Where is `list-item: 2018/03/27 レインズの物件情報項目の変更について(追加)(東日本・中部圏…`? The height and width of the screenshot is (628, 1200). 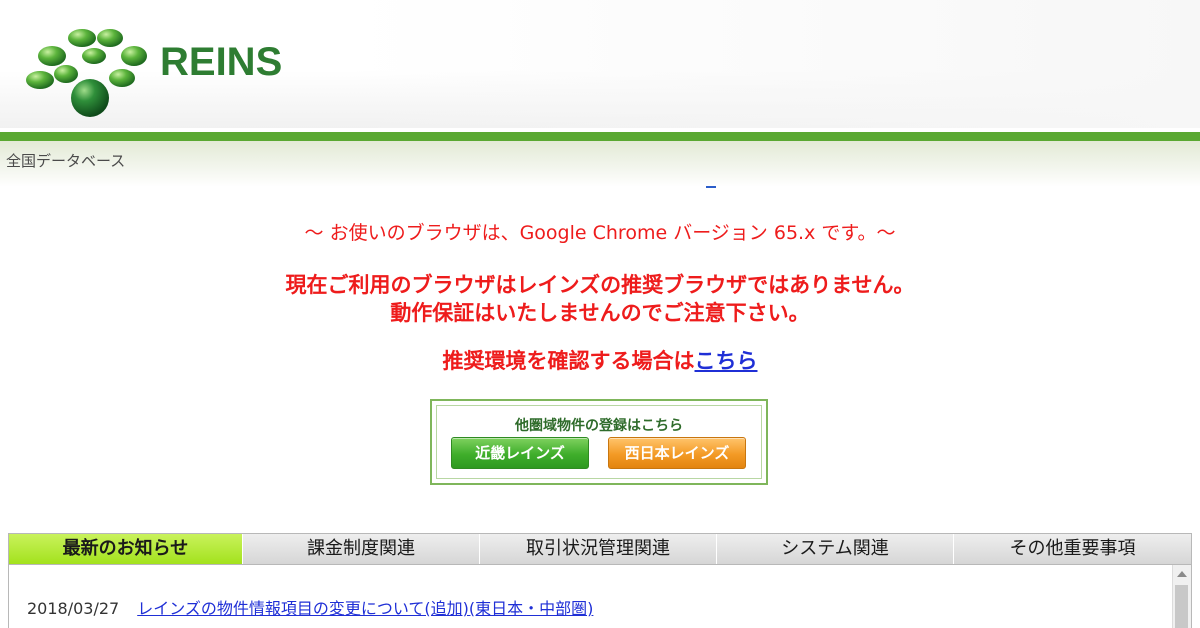
list-item: 2018/03/27 レインズの物件情報項目の変更について(追加)(東日本・中部圏… is located at coordinates (310, 607).